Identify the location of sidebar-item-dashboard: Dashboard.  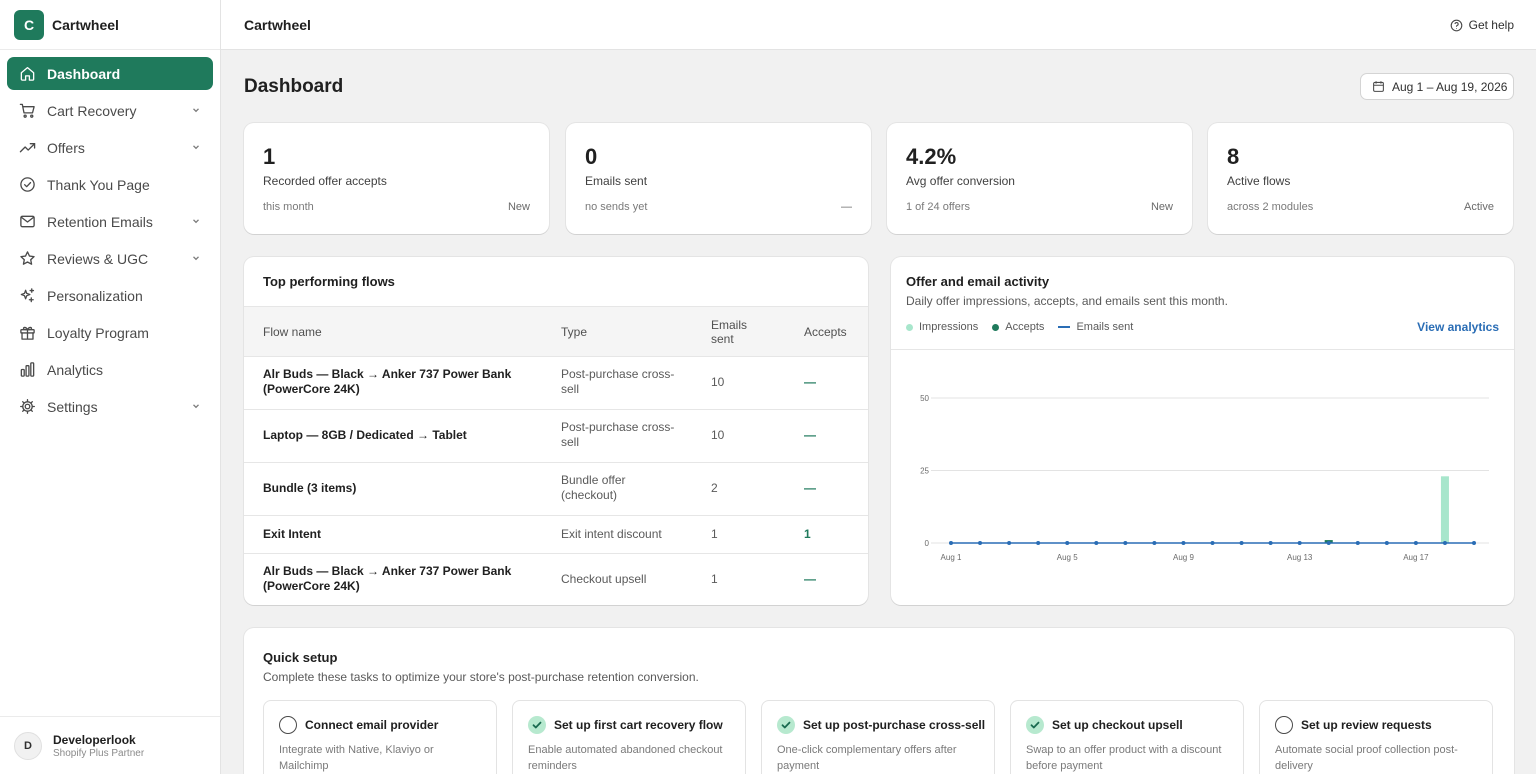
(110, 73).